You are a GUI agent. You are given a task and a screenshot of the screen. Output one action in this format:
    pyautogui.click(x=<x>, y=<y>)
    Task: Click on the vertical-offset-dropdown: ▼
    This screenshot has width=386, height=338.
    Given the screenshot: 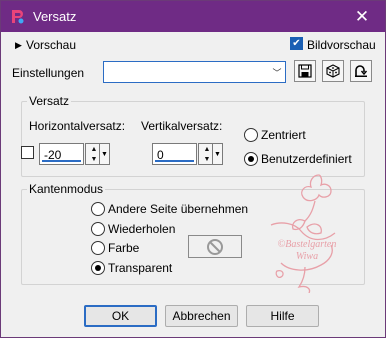 What is the action you would take?
    pyautogui.click(x=217, y=154)
    